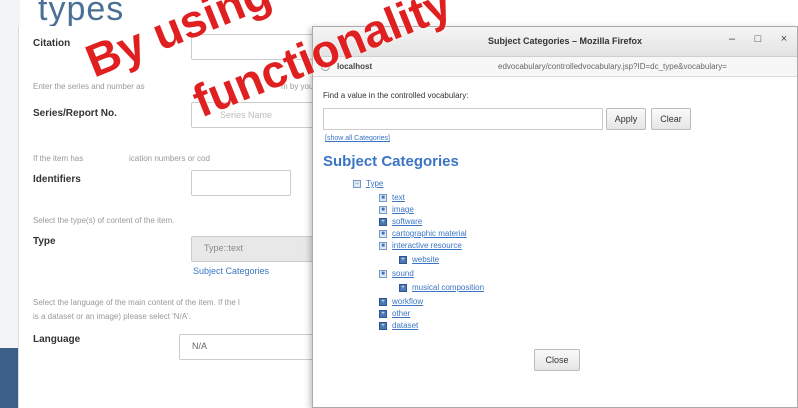  Describe the element at coordinates (89, 86) in the screenshot. I see `series-help-text: Enter the series and number as` at that location.